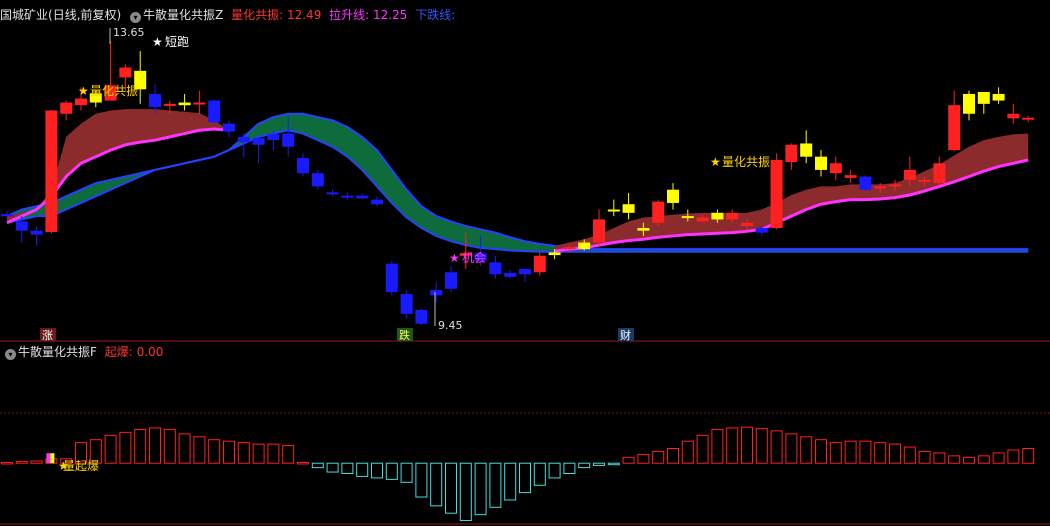 The height and width of the screenshot is (526, 1050). I want to click on explosion-label: 量起爆, so click(81, 466).